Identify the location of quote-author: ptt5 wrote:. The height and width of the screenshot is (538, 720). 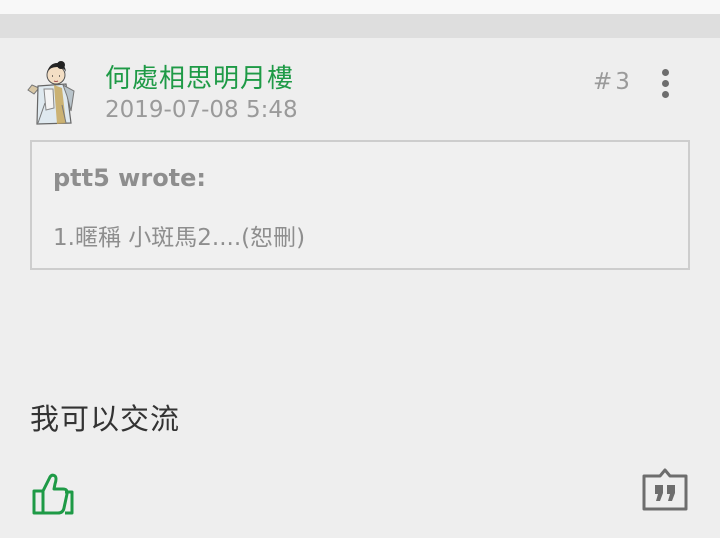
(130, 178).